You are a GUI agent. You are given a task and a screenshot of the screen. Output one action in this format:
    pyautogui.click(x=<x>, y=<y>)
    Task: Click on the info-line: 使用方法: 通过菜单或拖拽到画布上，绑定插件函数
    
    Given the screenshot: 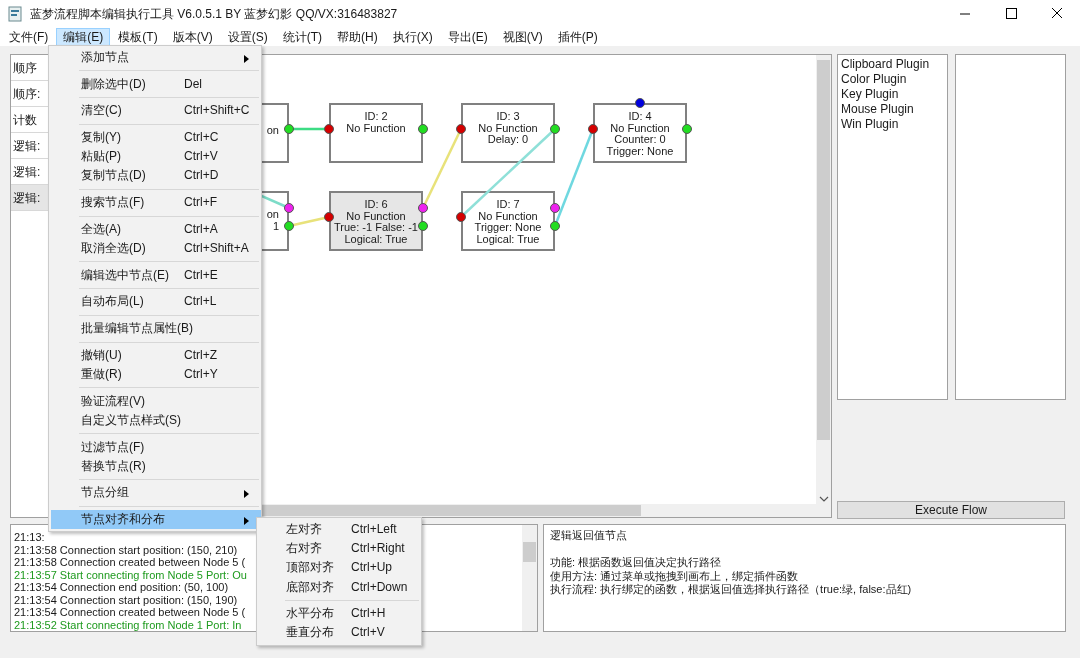 What is the action you would take?
    pyautogui.click(x=675, y=576)
    